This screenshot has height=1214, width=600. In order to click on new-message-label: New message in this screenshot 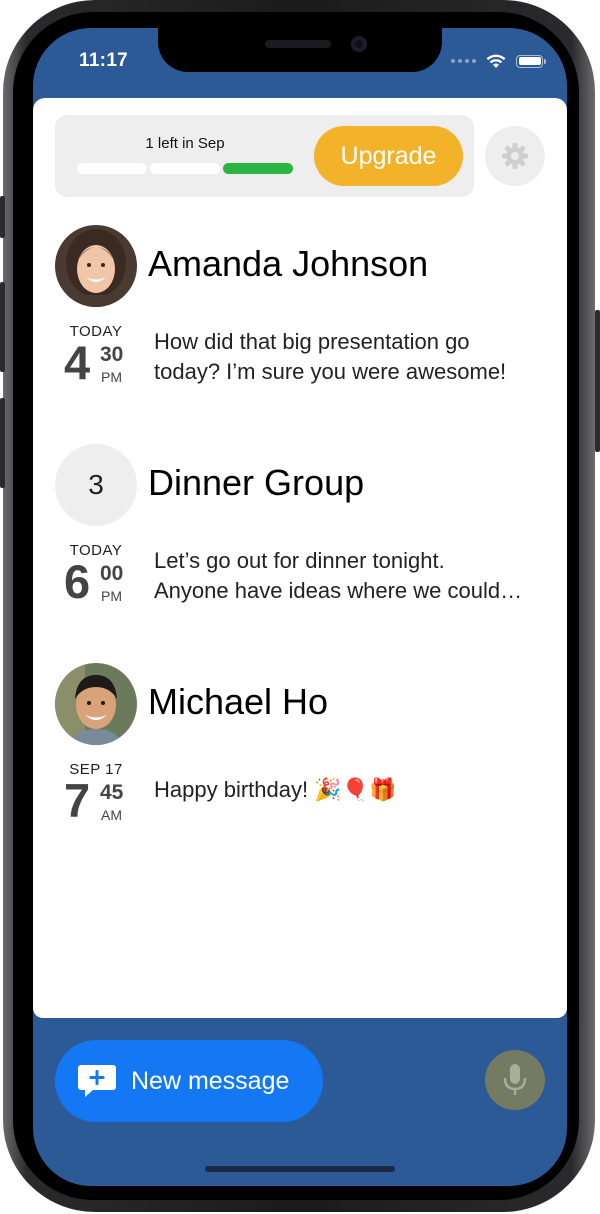, I will do `click(210, 1080)`.